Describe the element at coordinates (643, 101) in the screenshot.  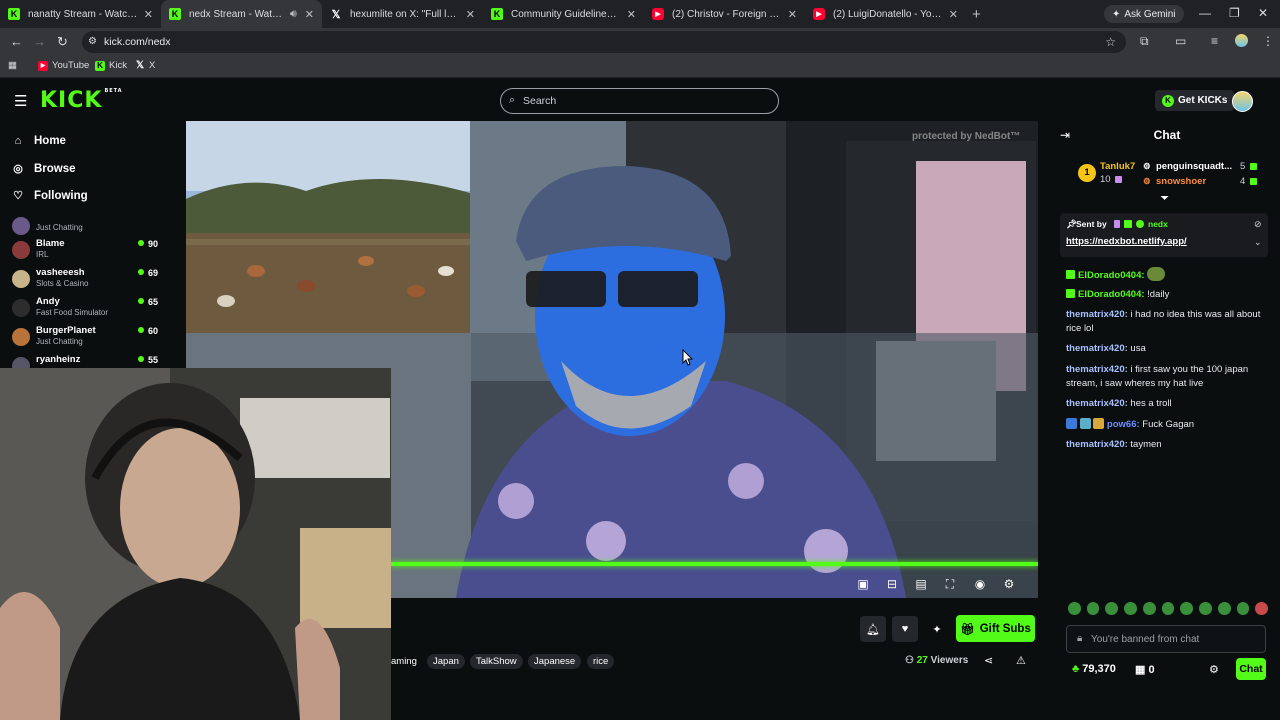
I see `search-input` at that location.